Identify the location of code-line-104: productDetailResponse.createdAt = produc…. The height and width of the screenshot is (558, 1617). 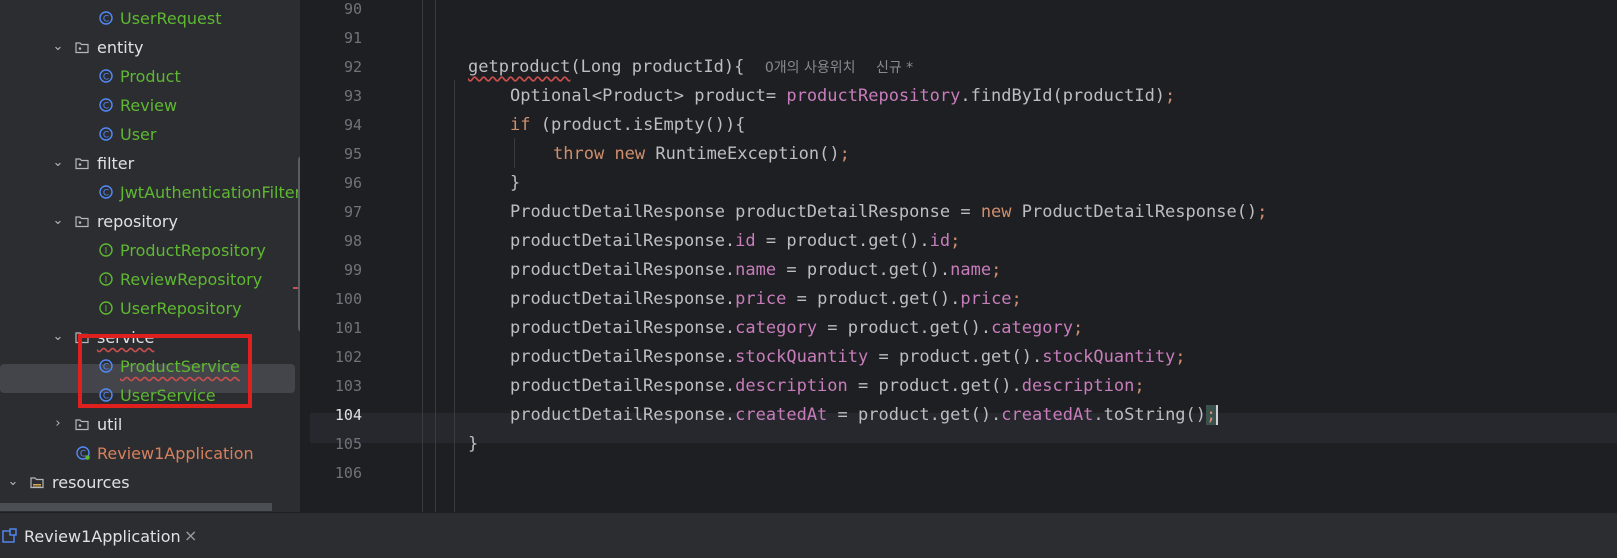
(864, 415).